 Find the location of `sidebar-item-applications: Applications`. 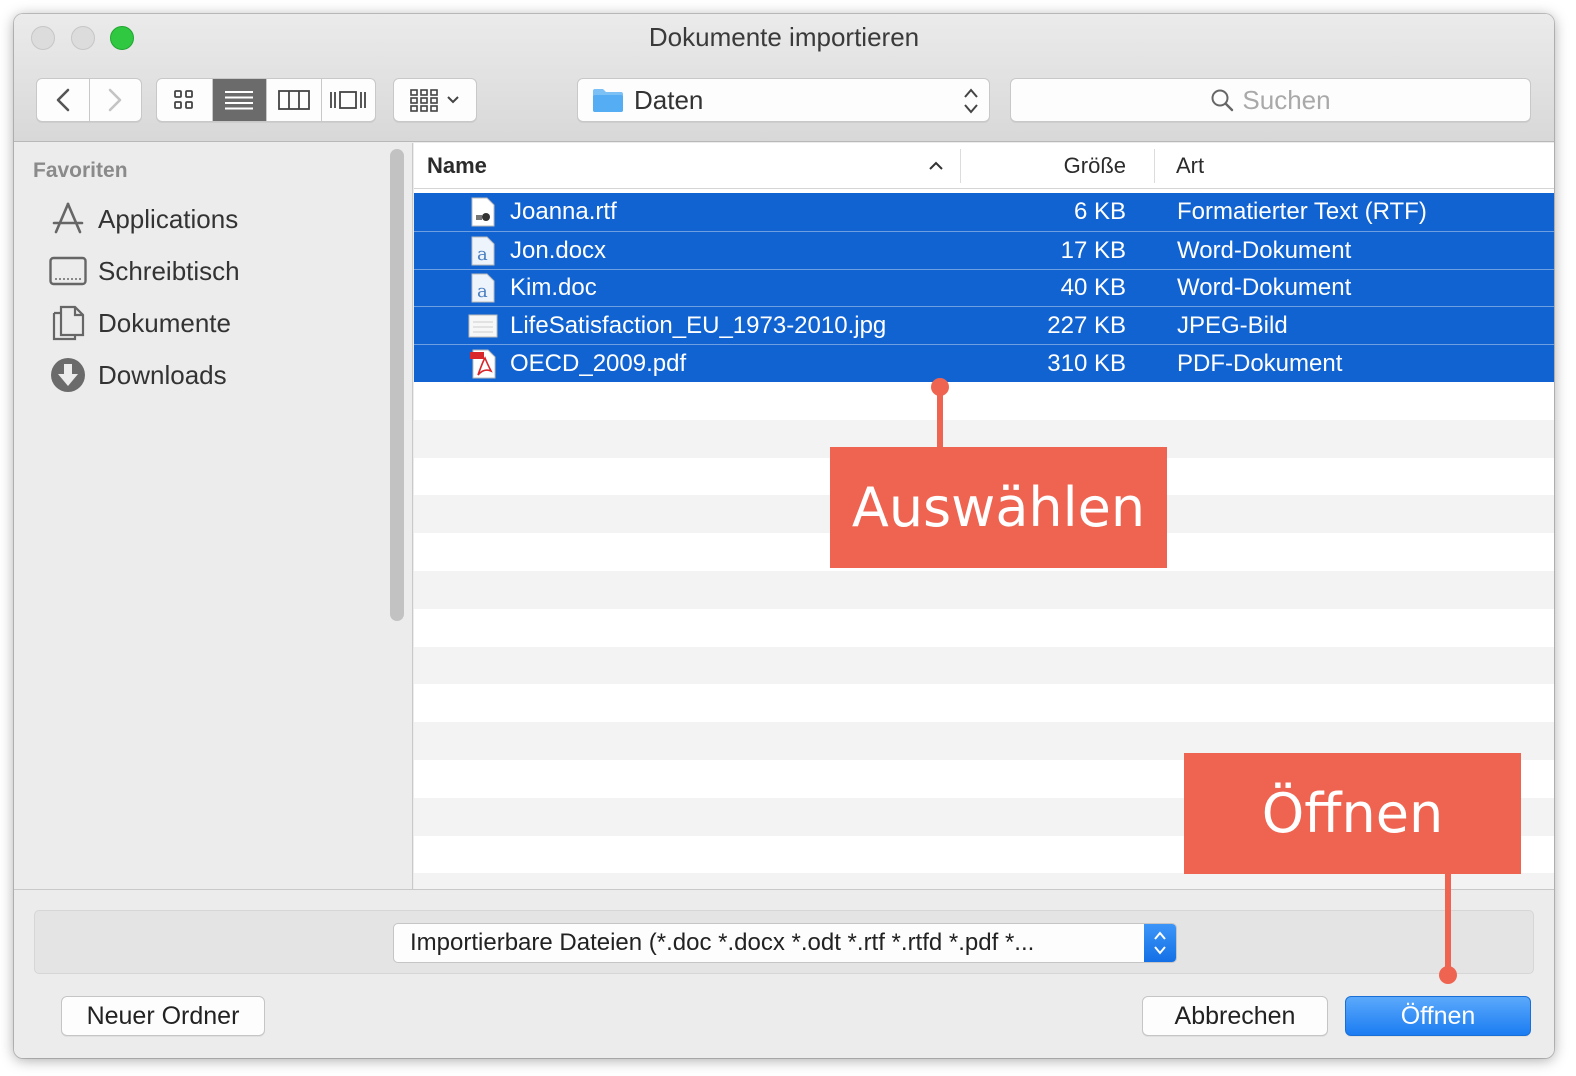

sidebar-item-applications: Applications is located at coordinates (143, 219).